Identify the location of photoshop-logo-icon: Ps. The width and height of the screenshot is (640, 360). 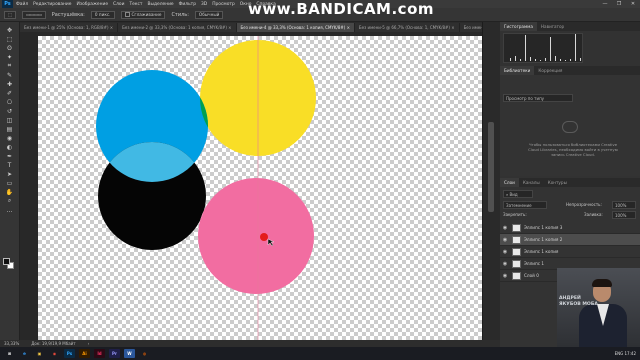
(7, 4).